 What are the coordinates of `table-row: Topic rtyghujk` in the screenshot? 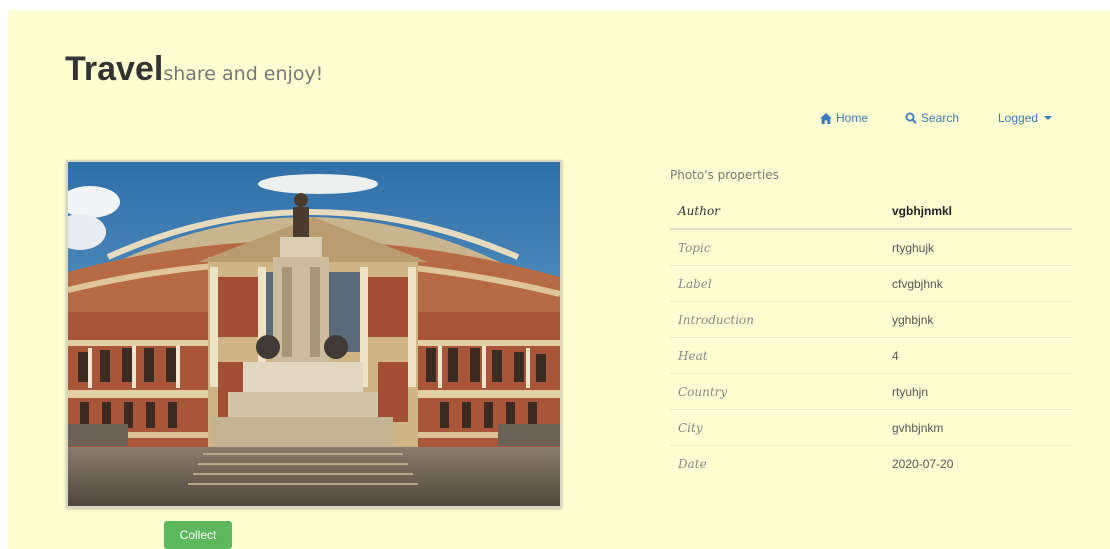 It's located at (871, 247).